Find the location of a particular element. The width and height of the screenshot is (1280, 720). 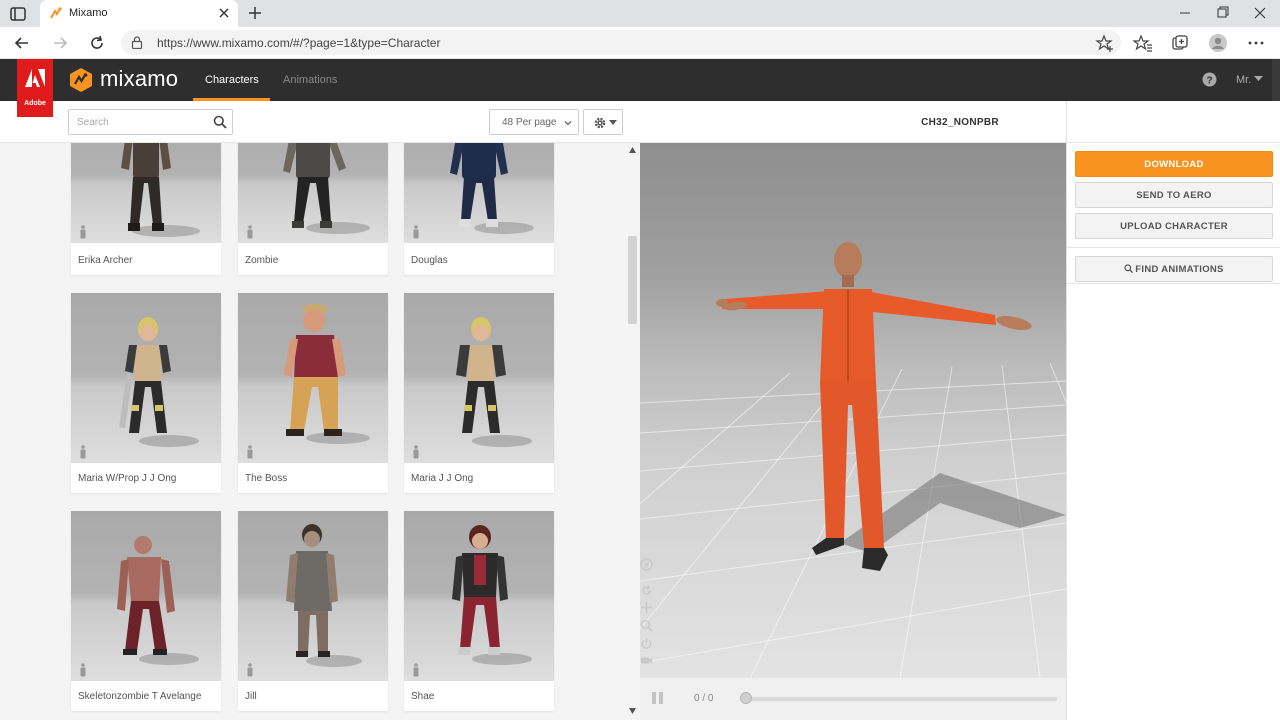

character-card: Maria J J Ong is located at coordinates (479, 393).